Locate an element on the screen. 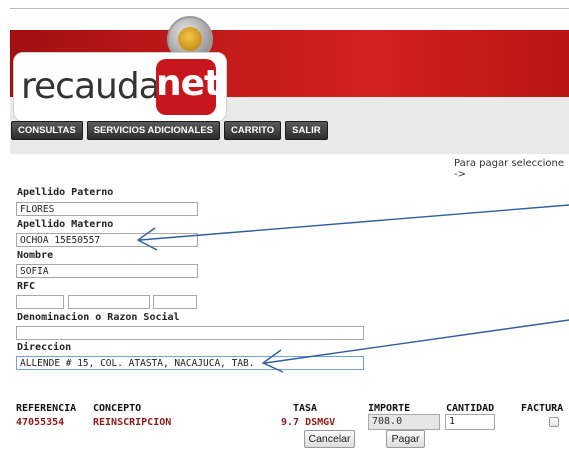 The height and width of the screenshot is (449, 569). top-divider is located at coordinates (289, 8).